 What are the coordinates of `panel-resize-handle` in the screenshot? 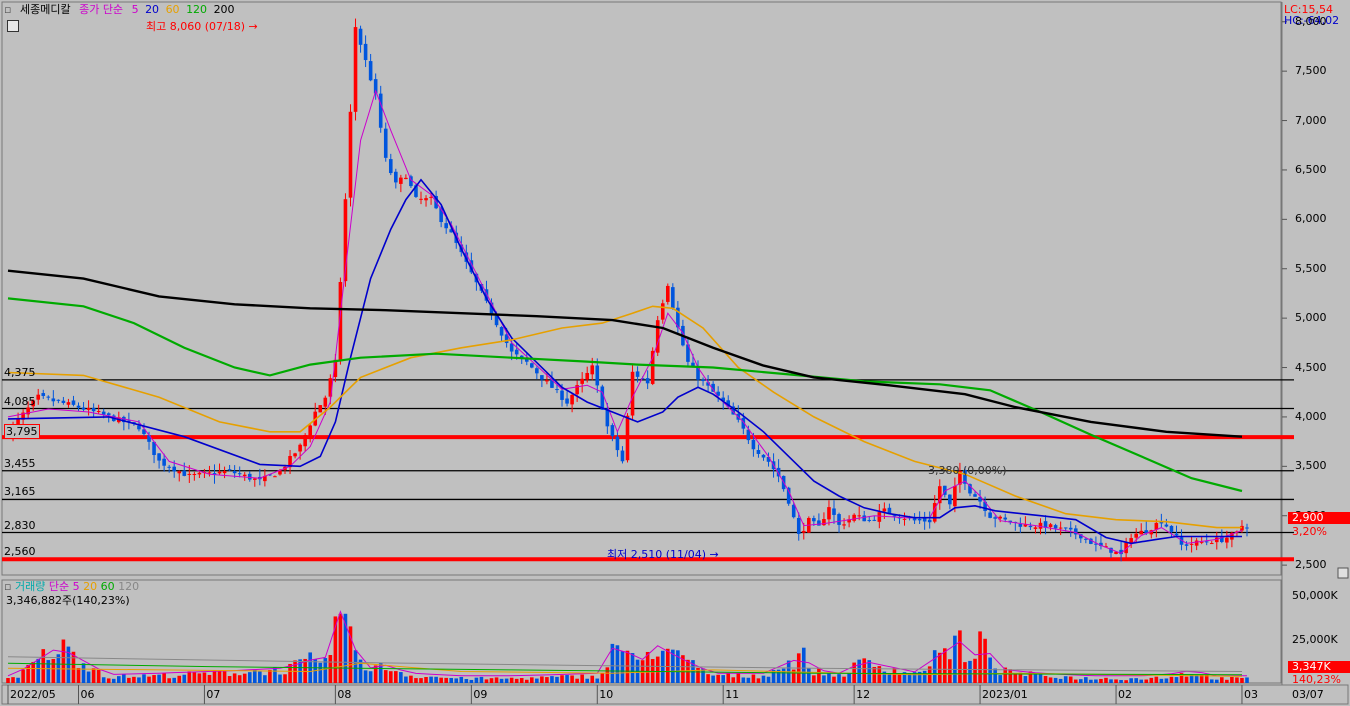 It's located at (1343, 573).